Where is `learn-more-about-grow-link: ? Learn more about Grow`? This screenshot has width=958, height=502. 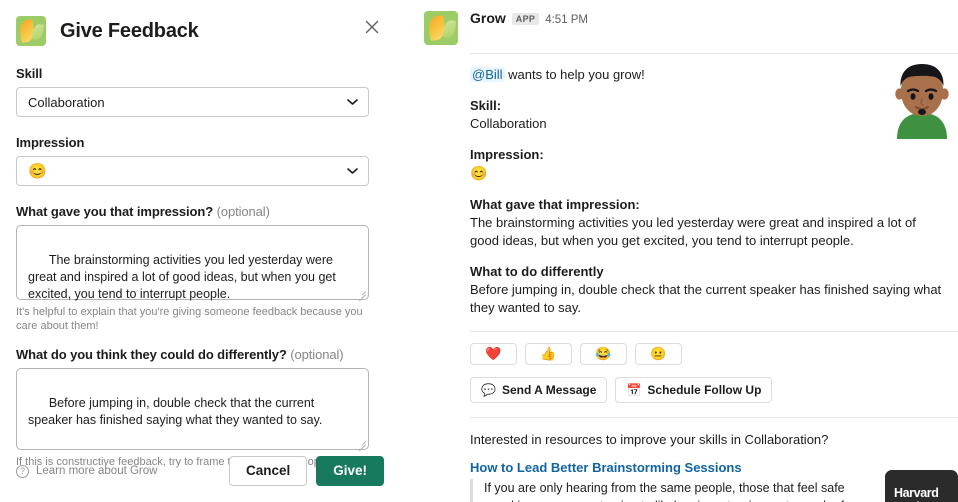
learn-more-about-grow-link: ? Learn more about Grow is located at coordinates (87, 471).